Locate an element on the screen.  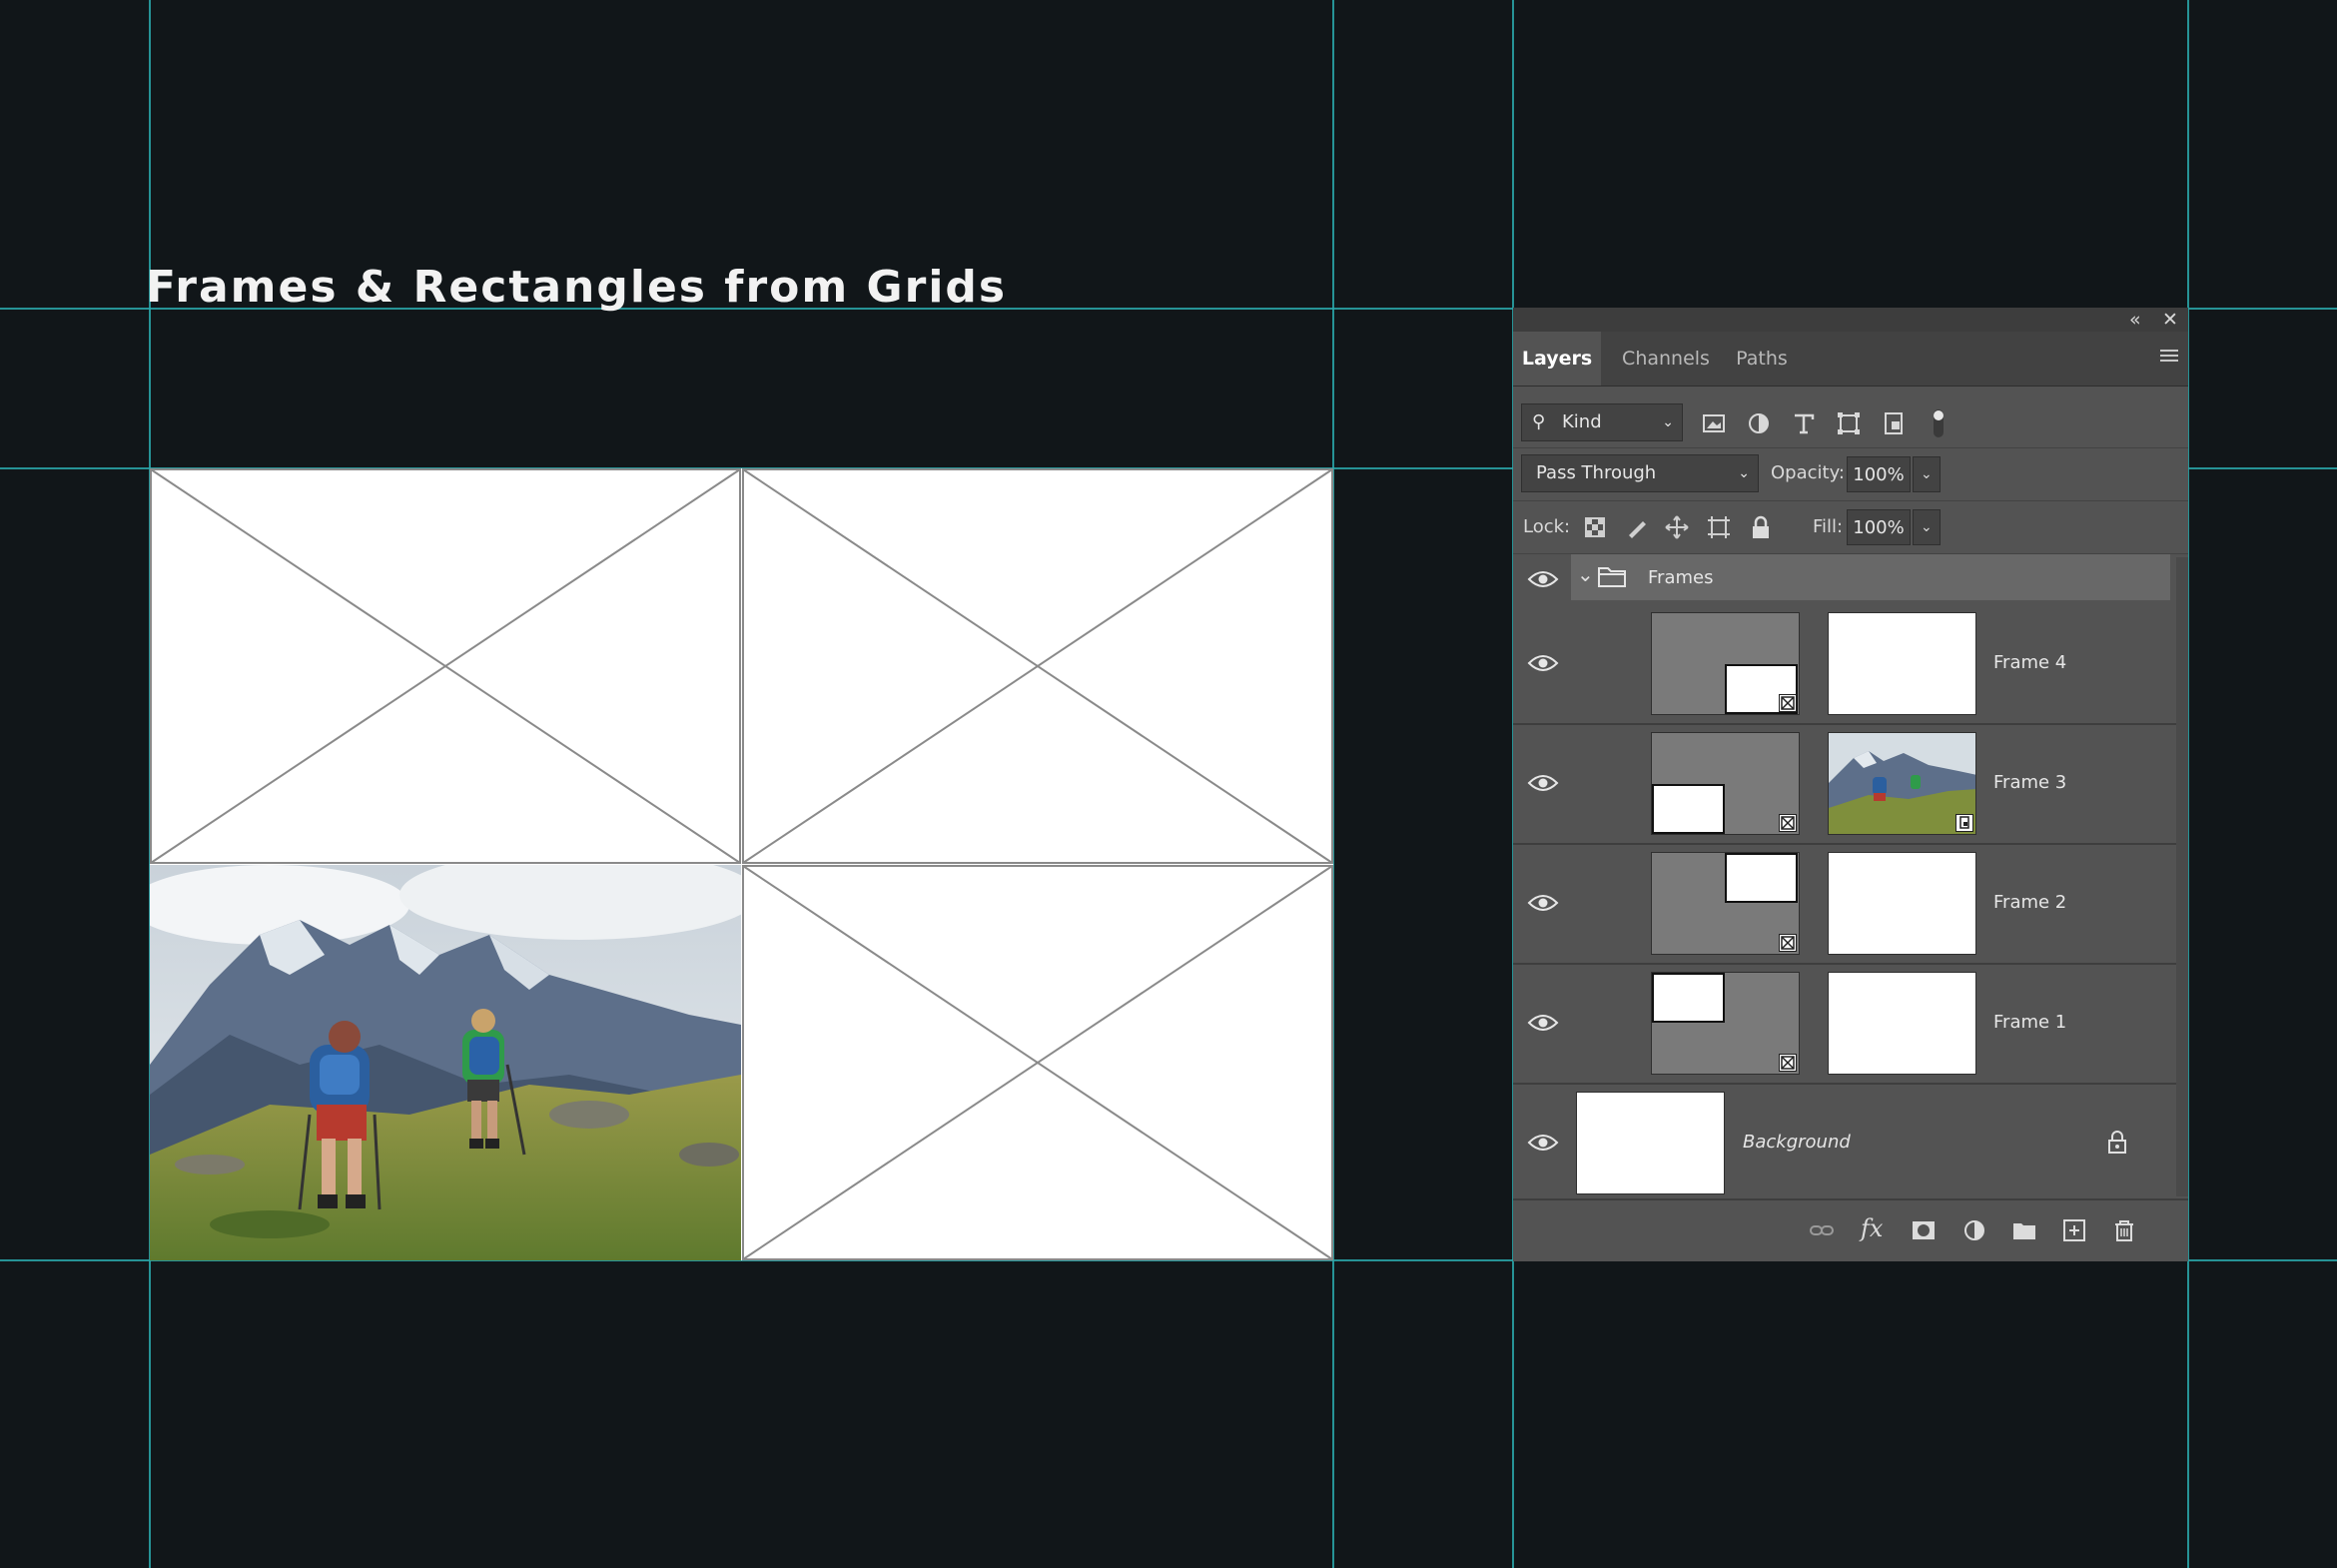
page-title: Frames & Rectangles from Grids is located at coordinates (577, 287).